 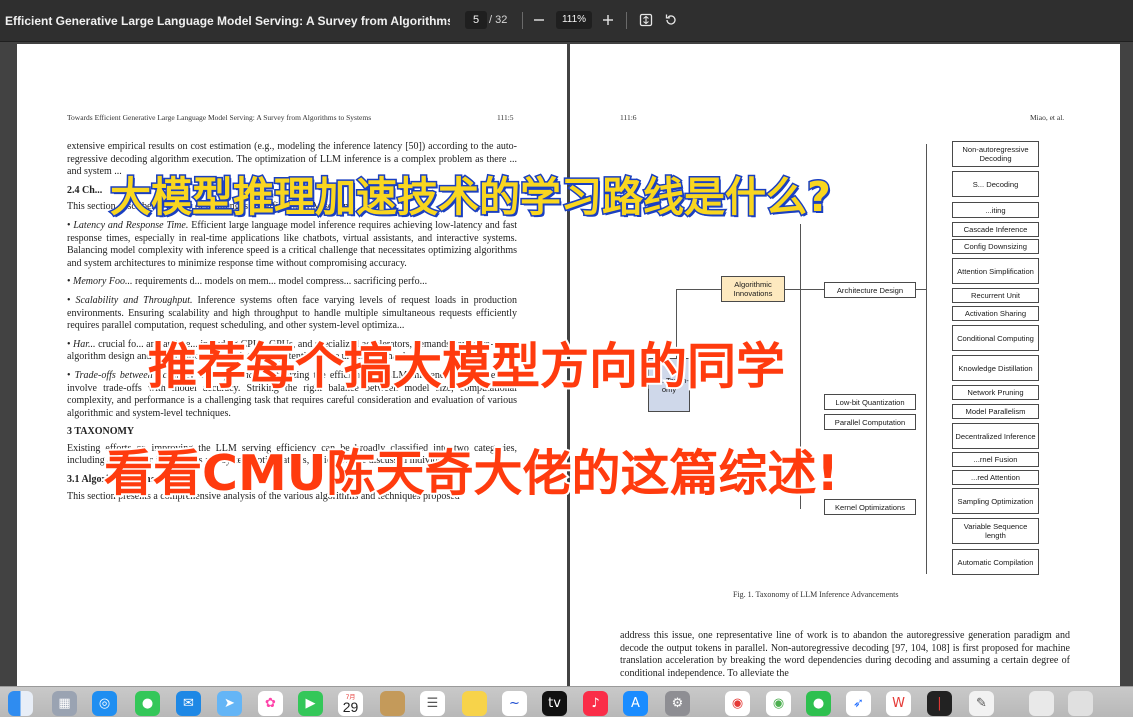 What do you see at coordinates (350, 707) in the screenshot?
I see `calendar-day: 29` at bounding box center [350, 707].